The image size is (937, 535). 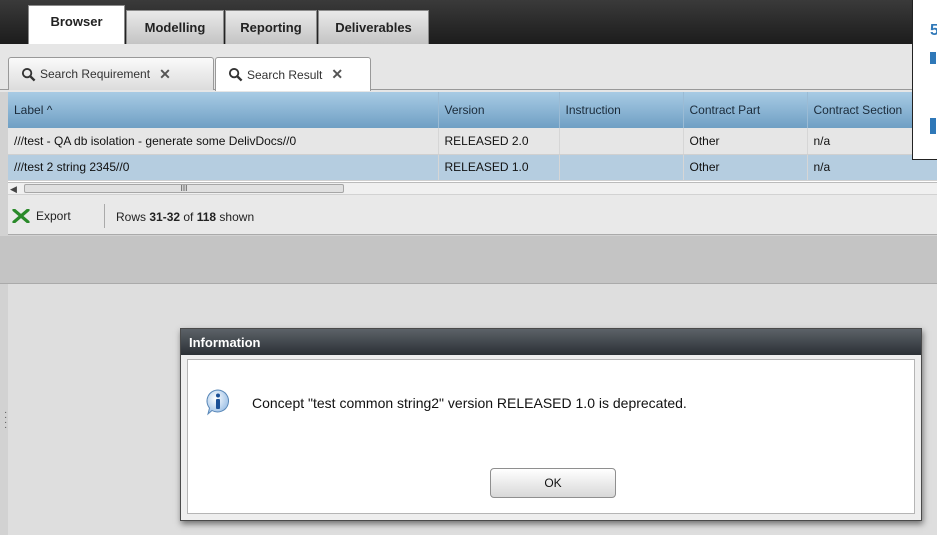 What do you see at coordinates (223, 110) in the screenshot?
I see `column-header-label: Label ^` at bounding box center [223, 110].